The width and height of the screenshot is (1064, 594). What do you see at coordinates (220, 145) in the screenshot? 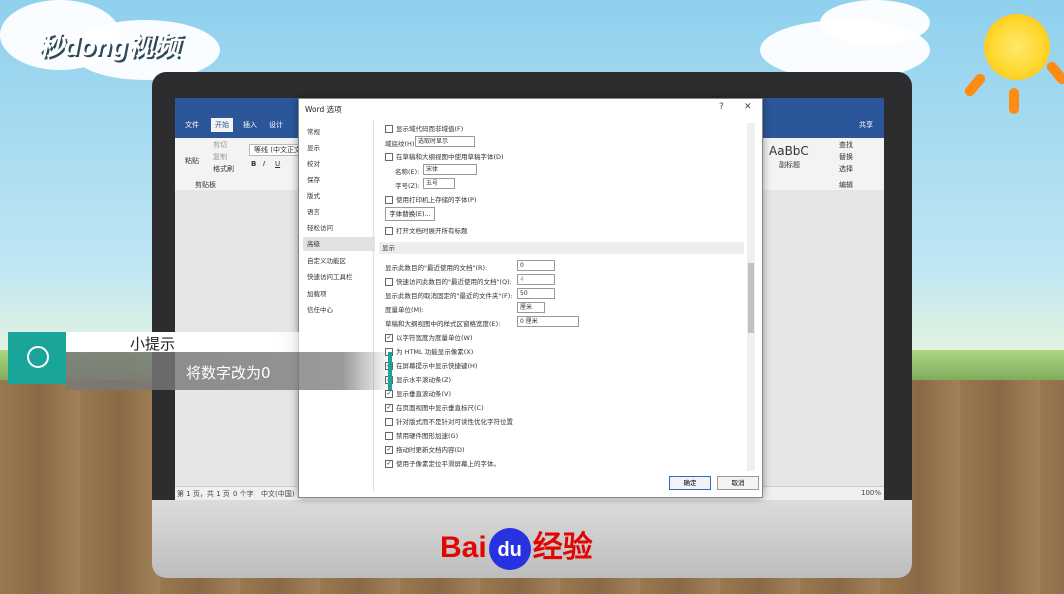
I see `cut-button: 剪切` at bounding box center [220, 145].